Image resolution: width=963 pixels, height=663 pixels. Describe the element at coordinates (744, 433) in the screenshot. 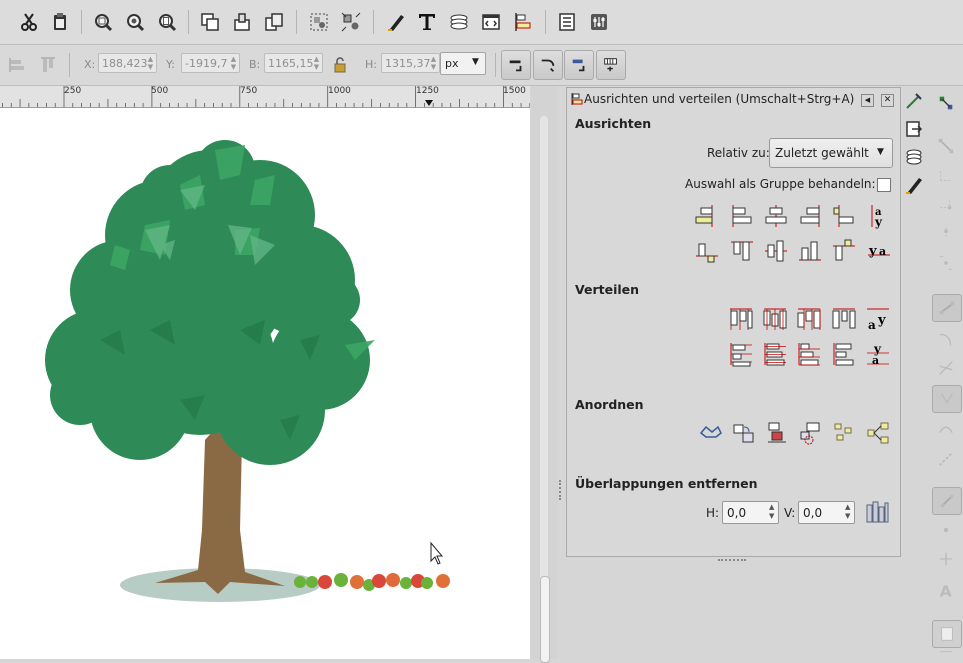

I see `exchange-positions-selection-order-button` at that location.